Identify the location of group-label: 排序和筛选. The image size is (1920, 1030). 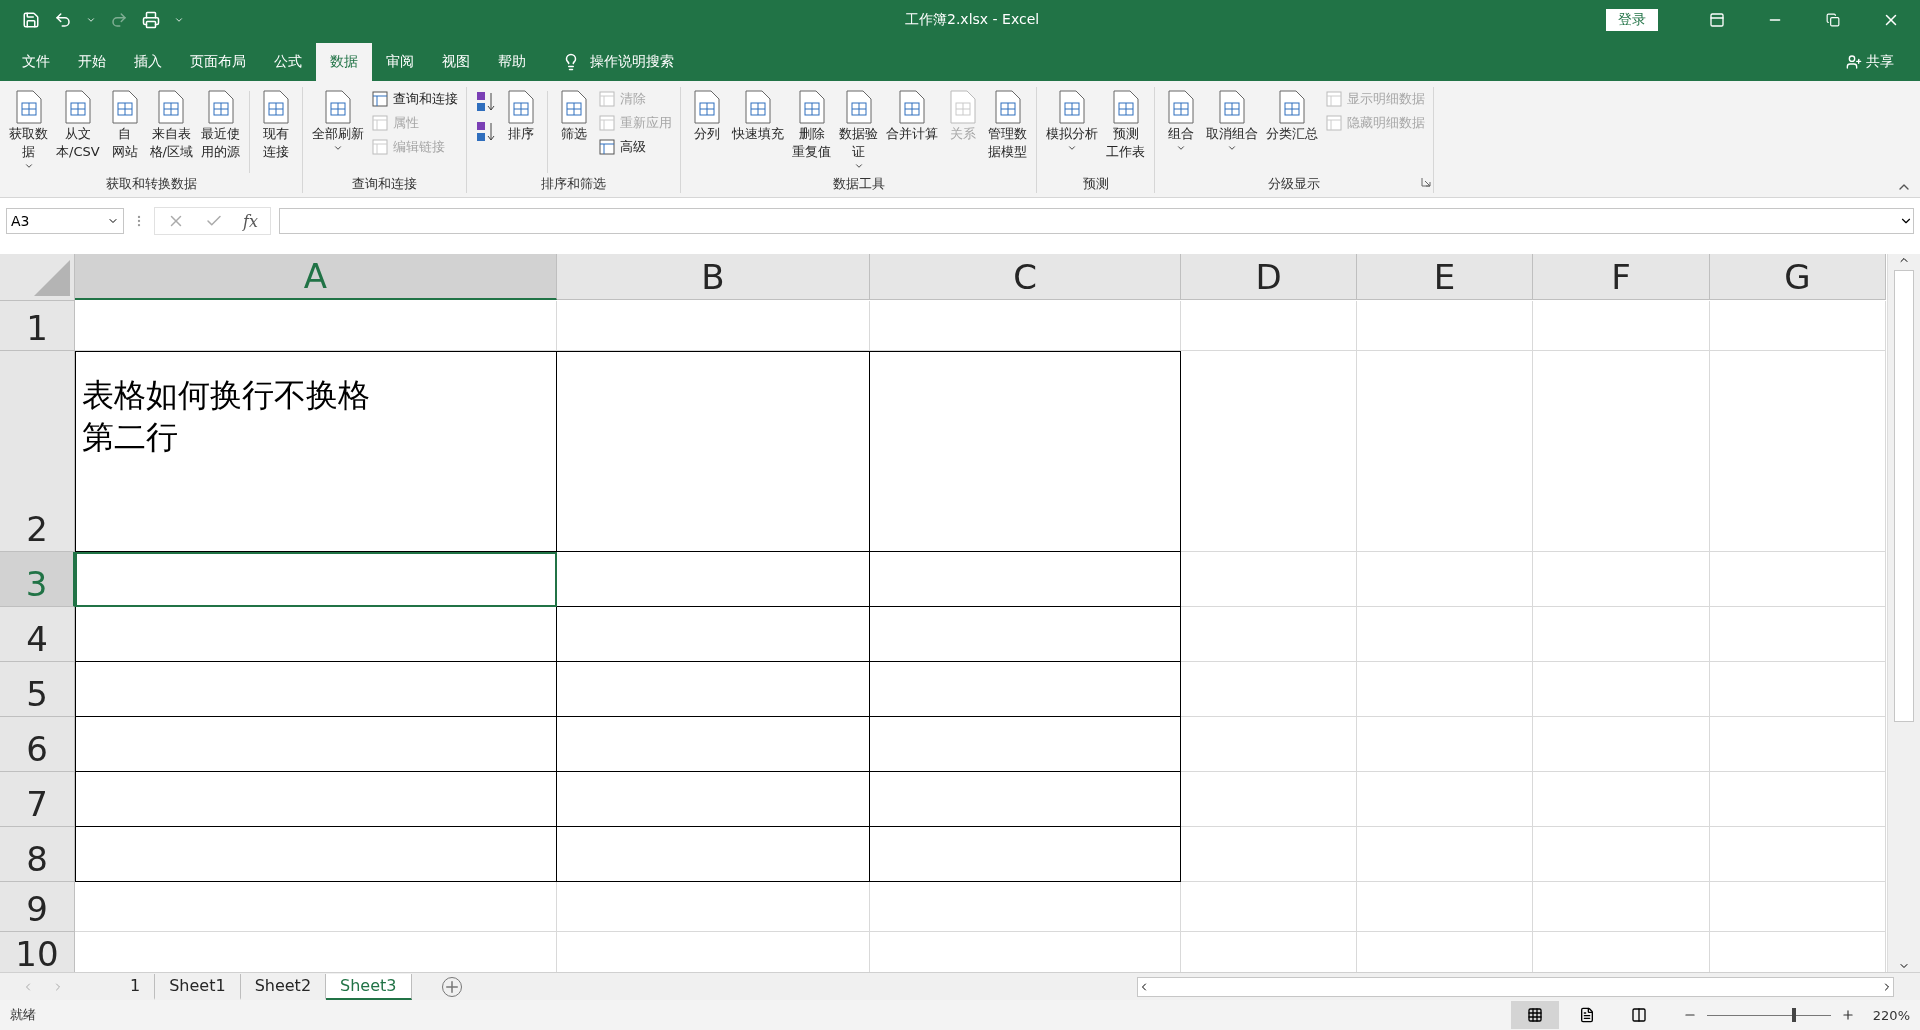
(573, 184).